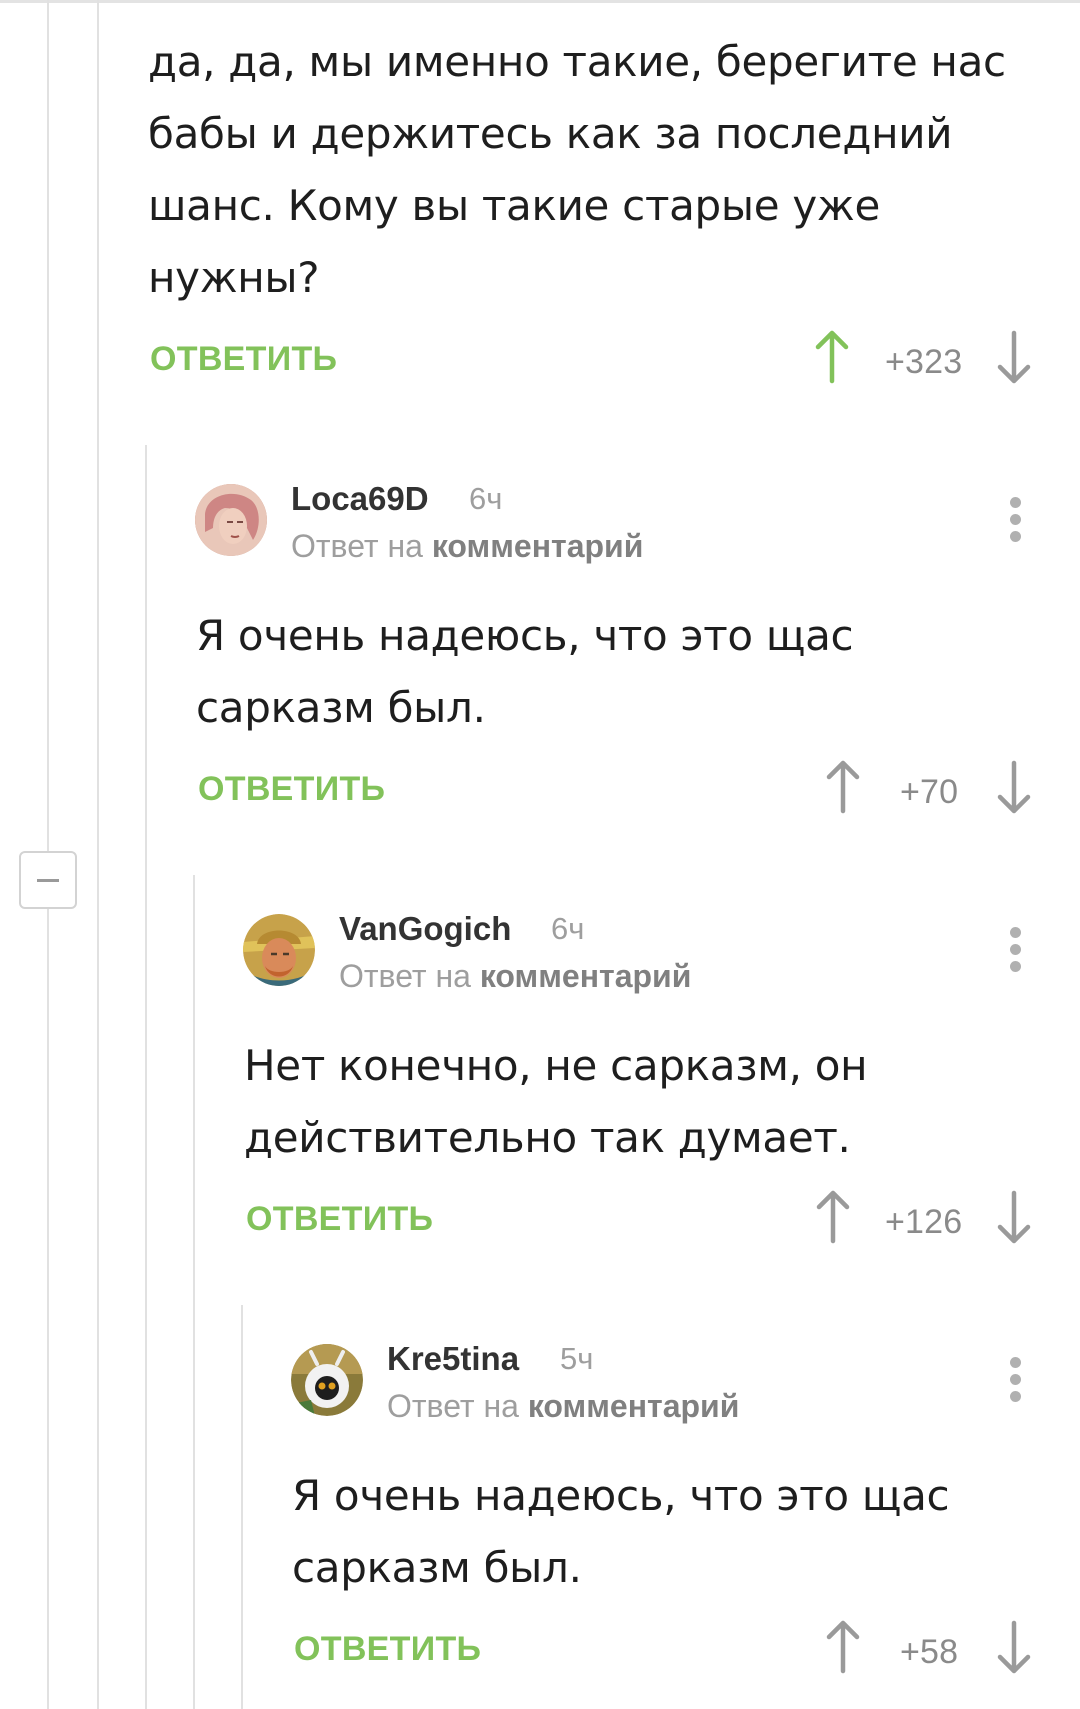 The image size is (1080, 1709). I want to click on username: Loca69D, so click(360, 499).